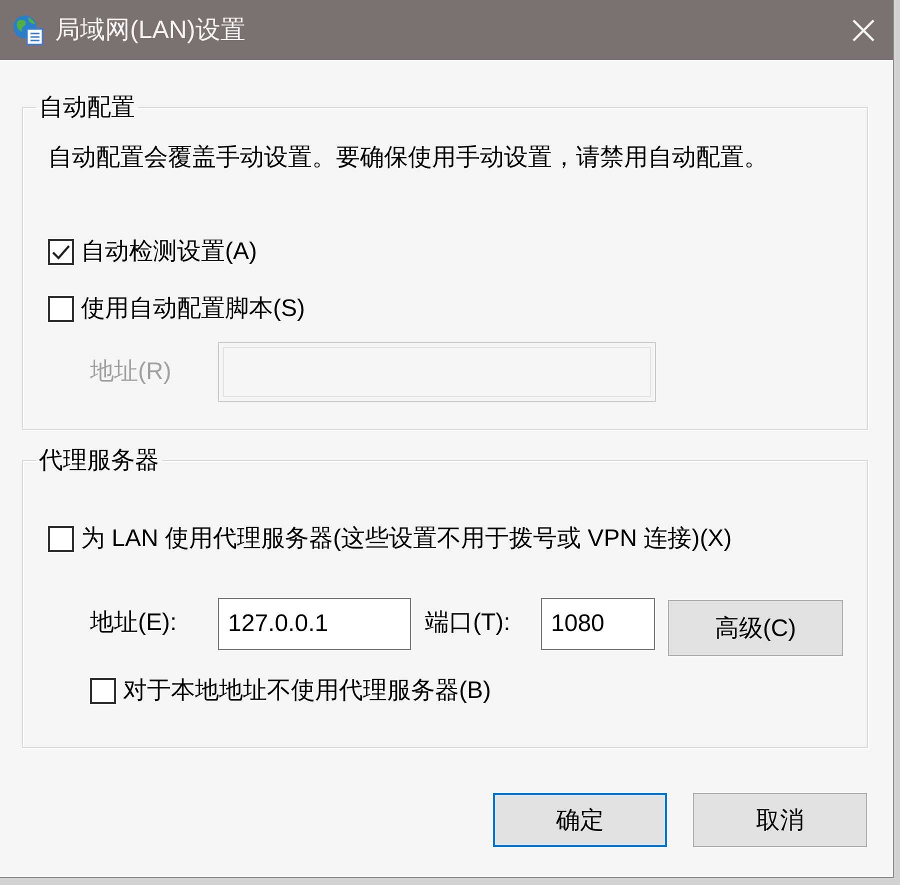 Image resolution: width=900 pixels, height=885 pixels. What do you see at coordinates (406, 539) in the screenshot?
I see `checkbox-label: 为 LAN 使用代理服务器(这些设置不用于拨号或 VPN 连接)(X)` at bounding box center [406, 539].